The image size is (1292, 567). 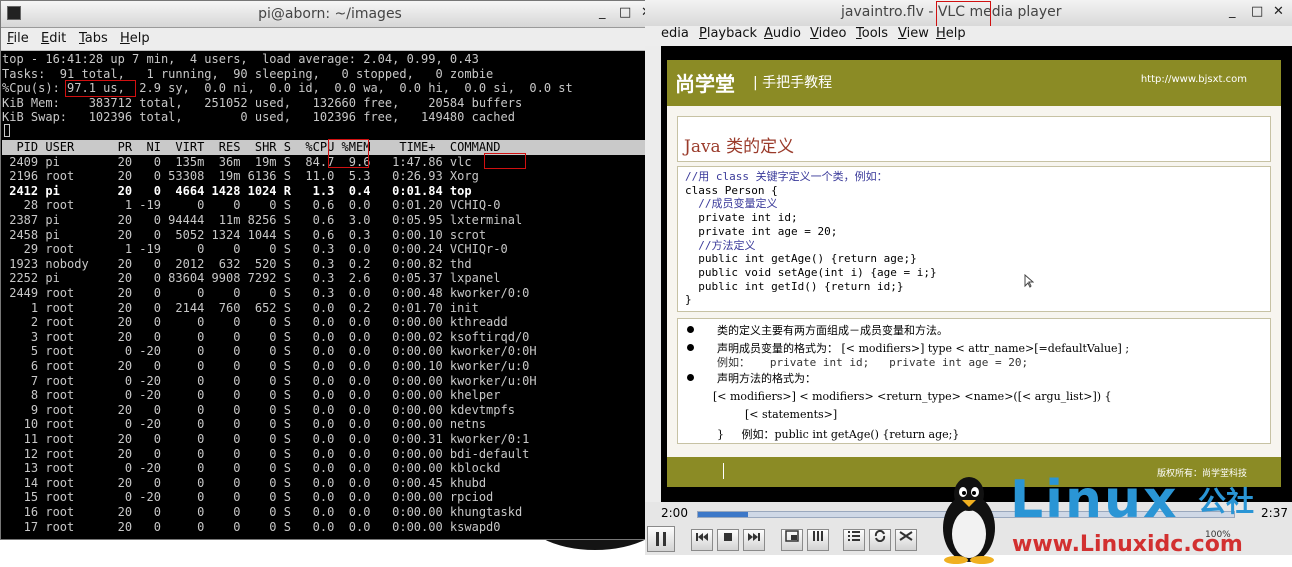 I want to click on slide-code-line: private int id;, so click(x=741, y=218).